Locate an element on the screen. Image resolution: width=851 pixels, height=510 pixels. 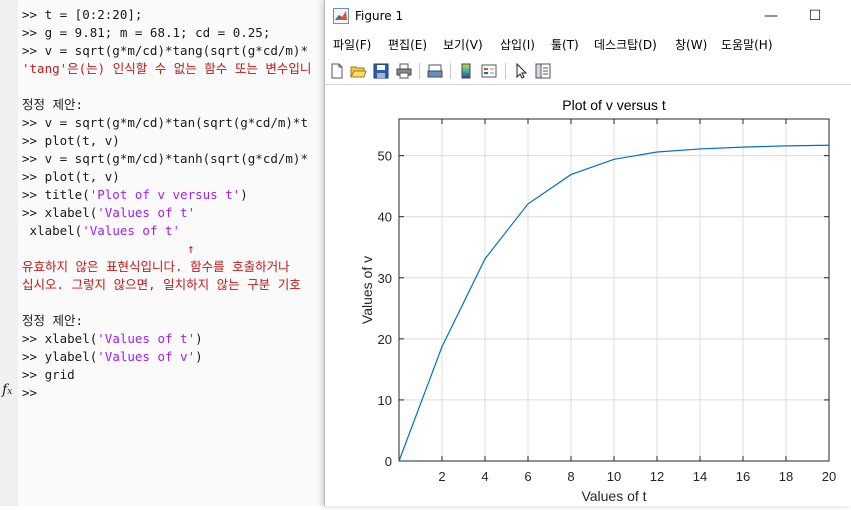
x-tick-label: 14 is located at coordinates (700, 476).